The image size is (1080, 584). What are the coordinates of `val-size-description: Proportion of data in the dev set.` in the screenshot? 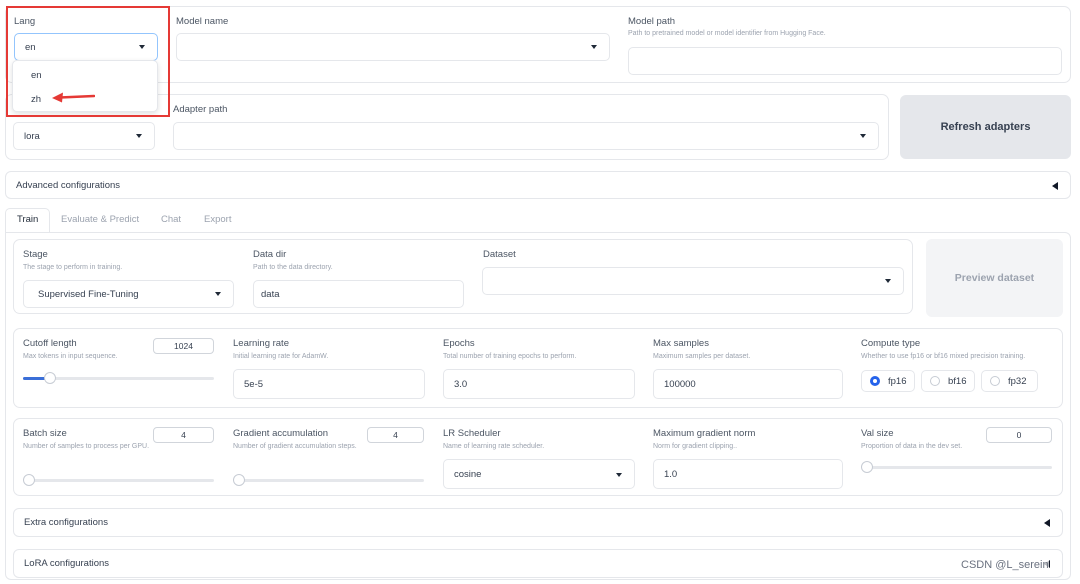 It's located at (912, 446).